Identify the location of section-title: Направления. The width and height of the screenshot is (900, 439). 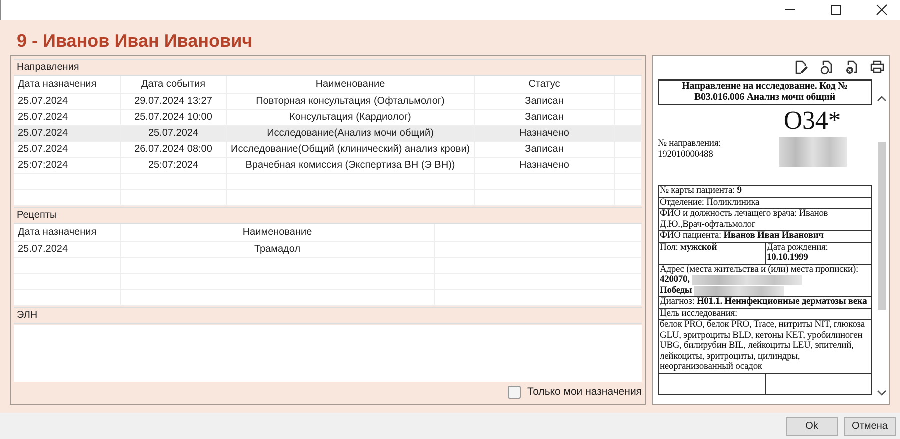
(48, 67).